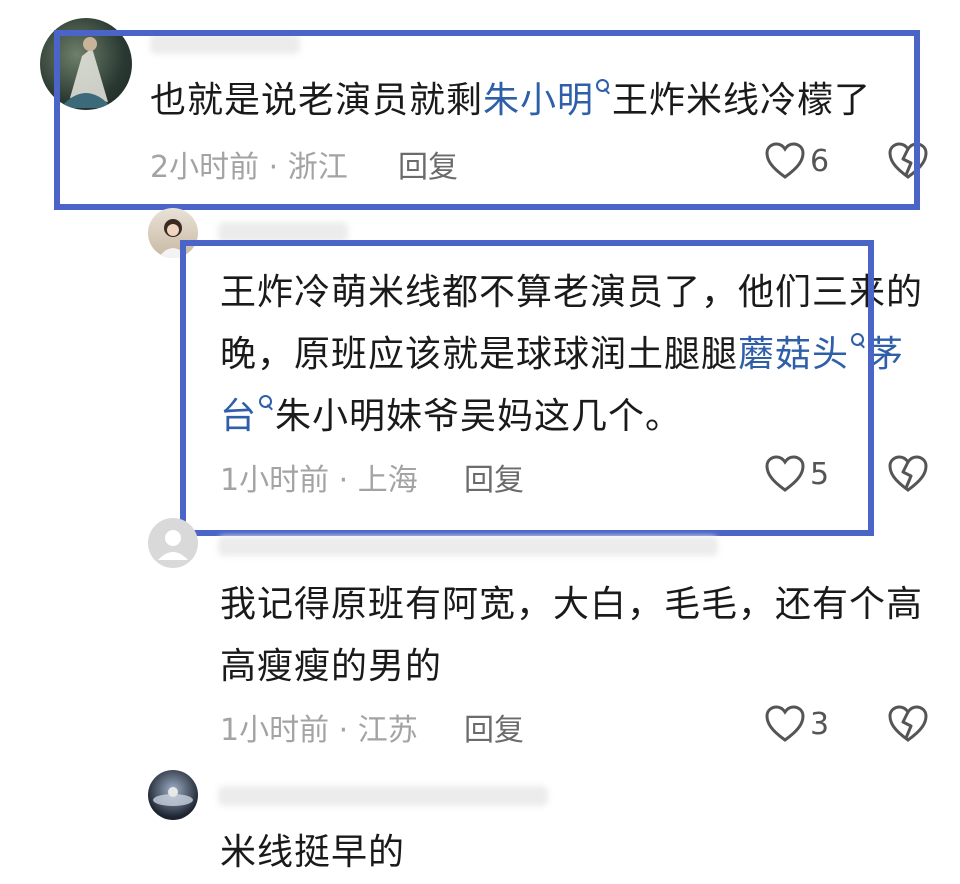  What do you see at coordinates (785, 724) in the screenshot?
I see `heart-outline-icon` at bounding box center [785, 724].